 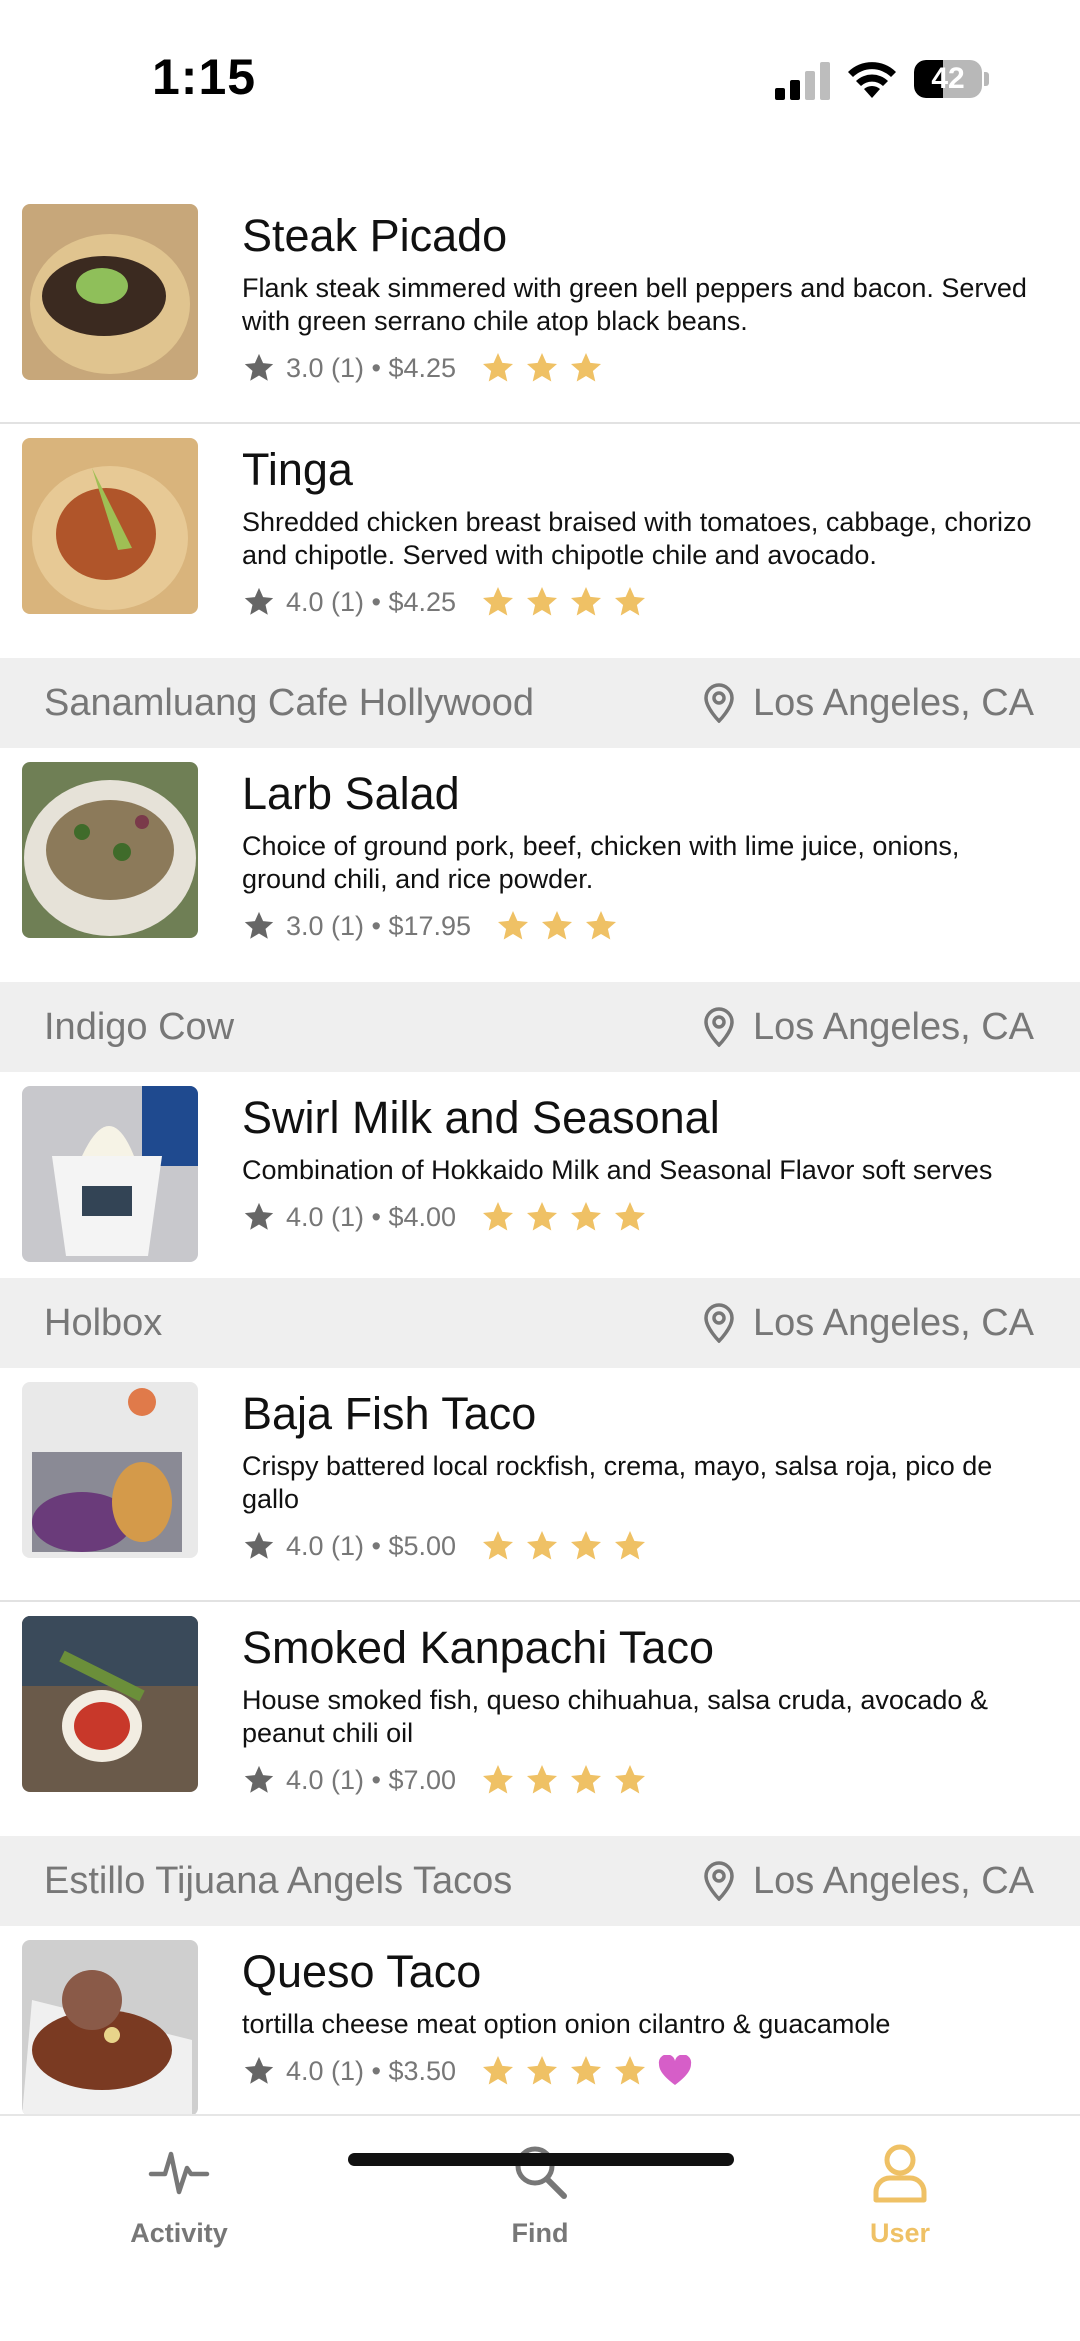 What do you see at coordinates (389, 1413) in the screenshot?
I see `dish-title: Baja Fish Taco` at bounding box center [389, 1413].